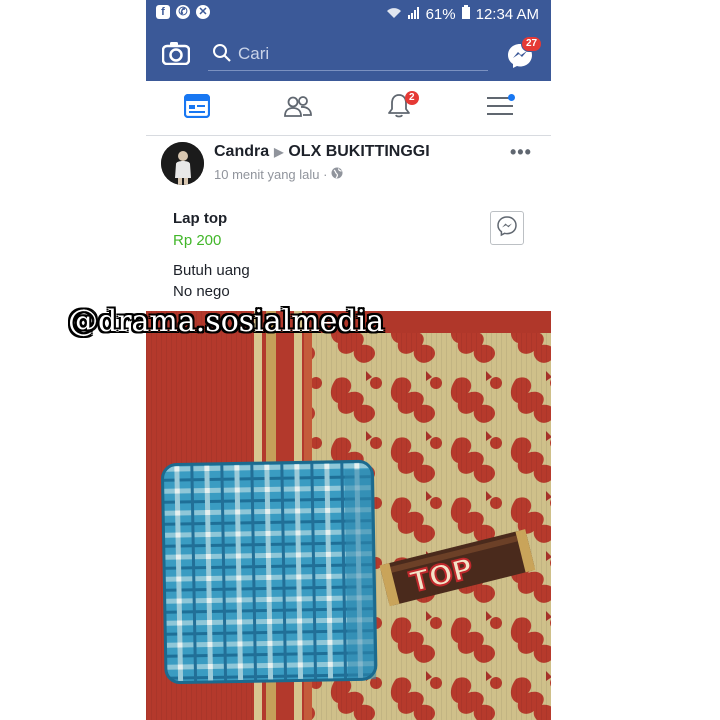 This screenshot has width=720, height=720. What do you see at coordinates (521, 152) in the screenshot?
I see `more-options-icon: •••` at bounding box center [521, 152].